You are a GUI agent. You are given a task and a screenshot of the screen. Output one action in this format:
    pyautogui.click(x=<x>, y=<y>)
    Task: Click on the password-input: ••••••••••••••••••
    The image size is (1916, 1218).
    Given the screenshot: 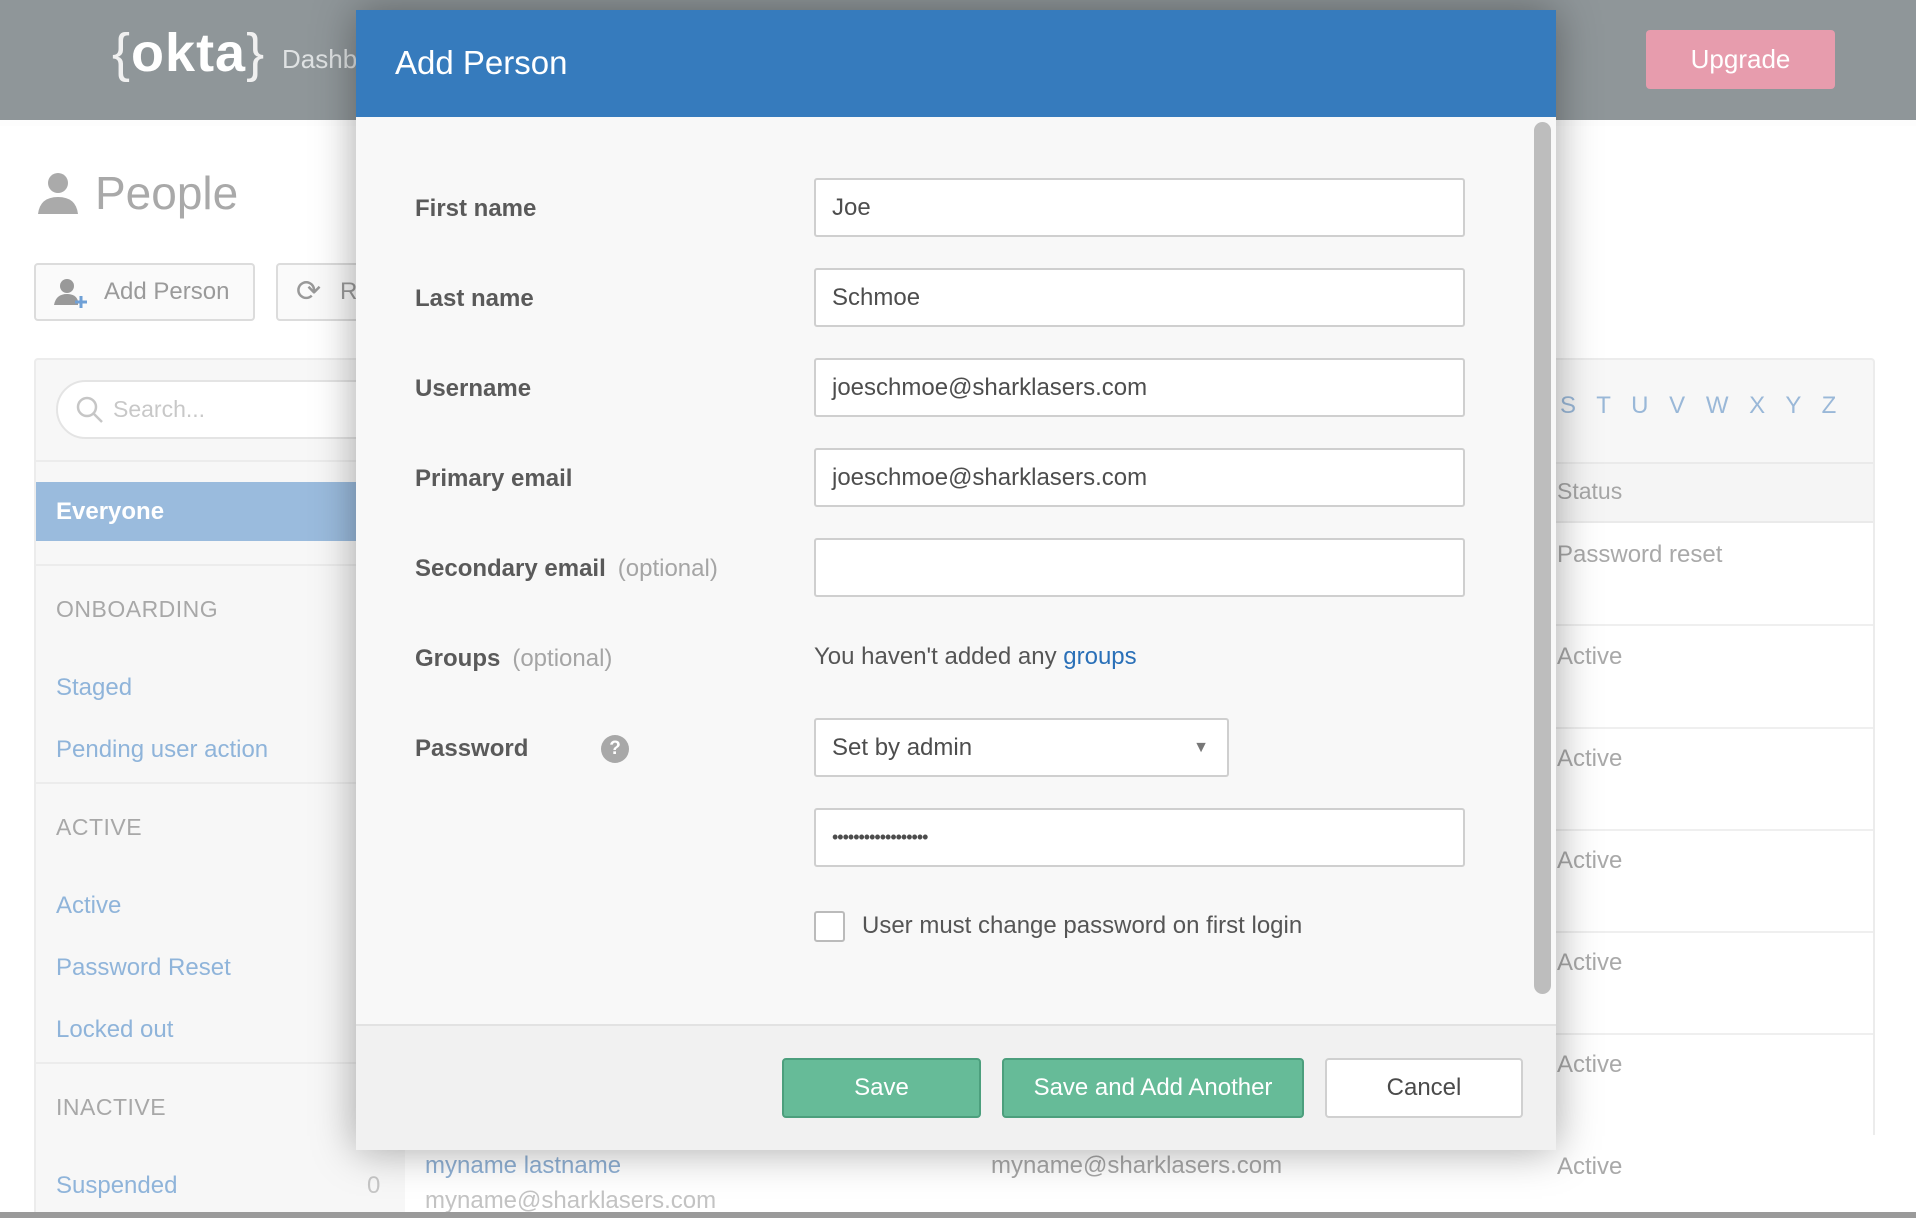 What is the action you would take?
    pyautogui.click(x=1139, y=837)
    